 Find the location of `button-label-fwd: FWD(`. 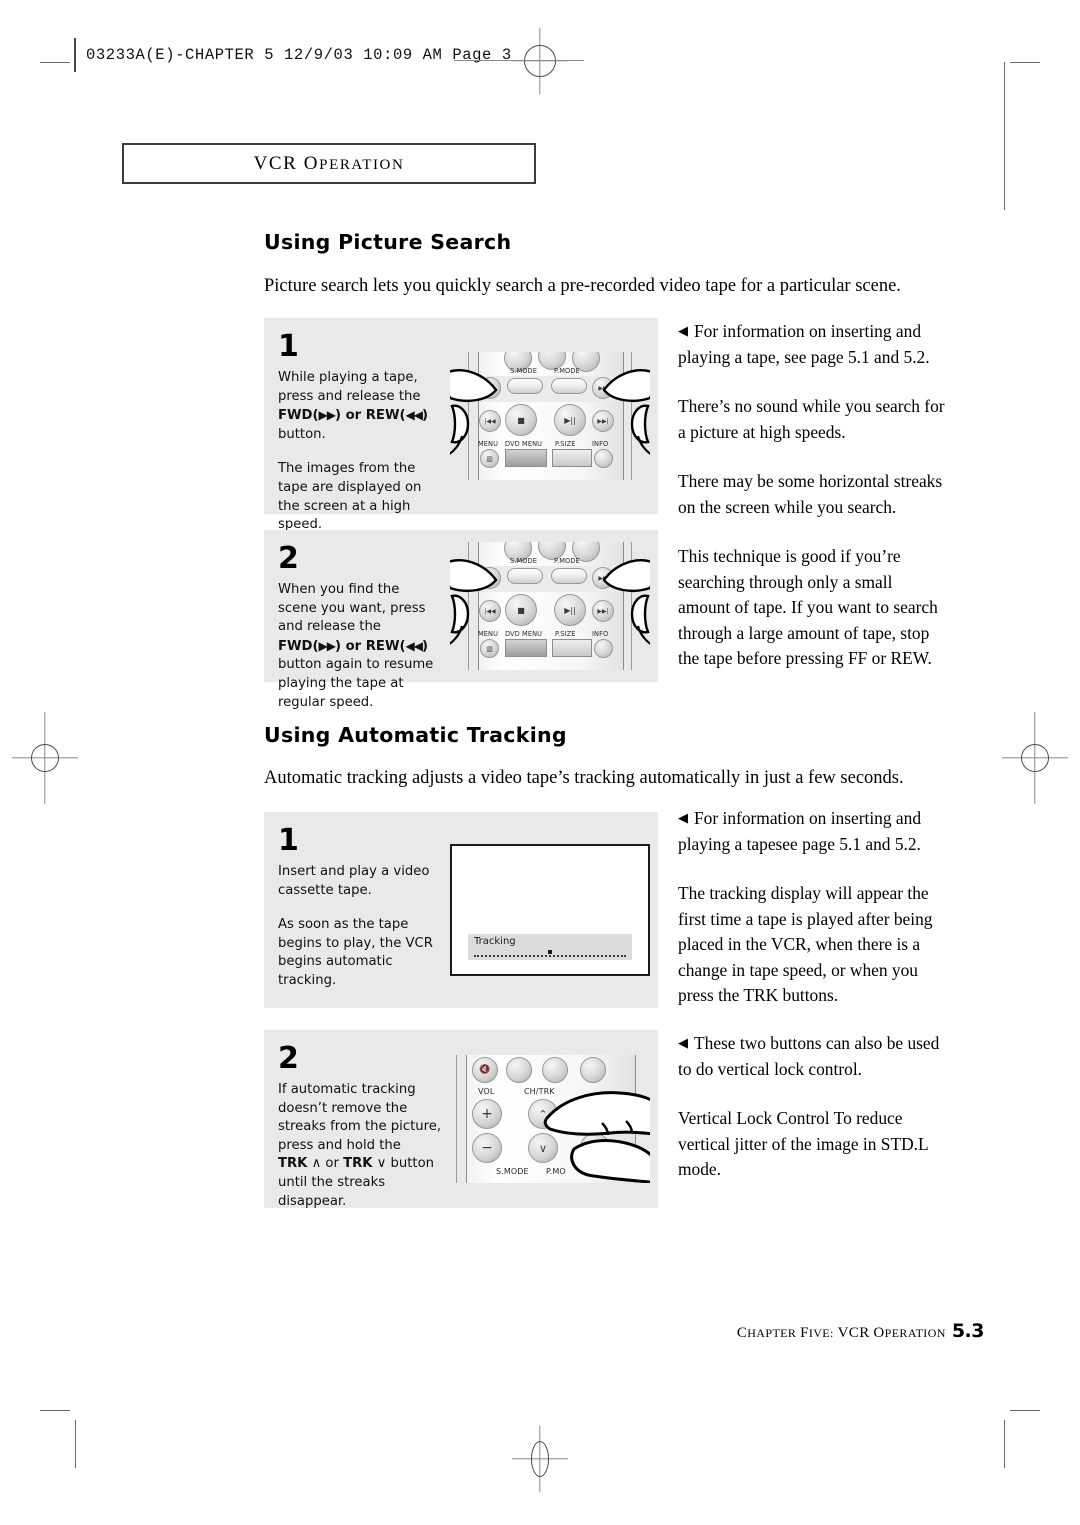

button-label-fwd: FWD( is located at coordinates (298, 416).